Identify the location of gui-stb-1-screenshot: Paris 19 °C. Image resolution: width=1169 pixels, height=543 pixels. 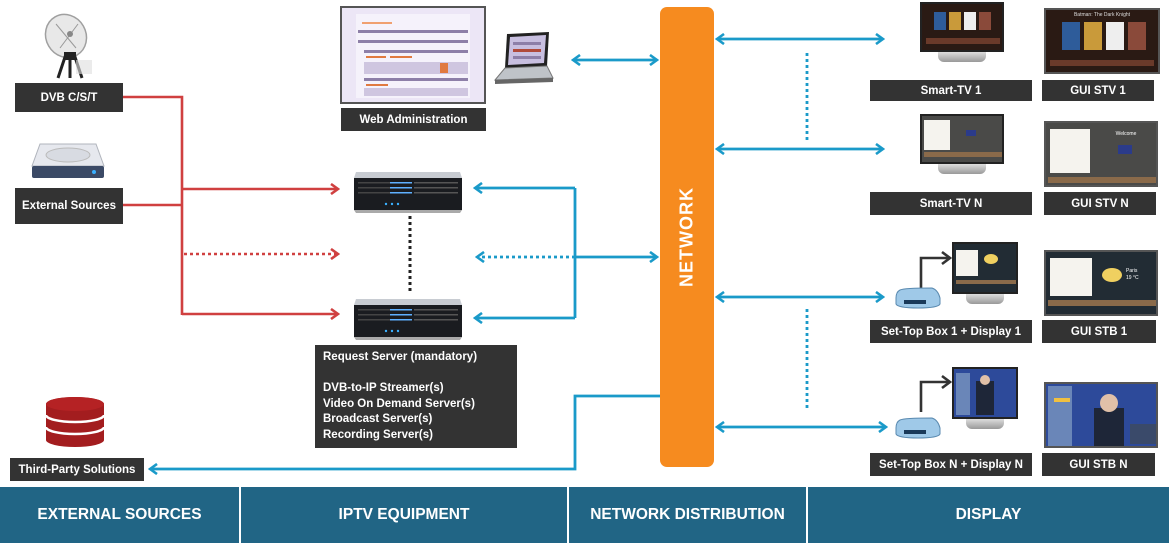
(1101, 283).